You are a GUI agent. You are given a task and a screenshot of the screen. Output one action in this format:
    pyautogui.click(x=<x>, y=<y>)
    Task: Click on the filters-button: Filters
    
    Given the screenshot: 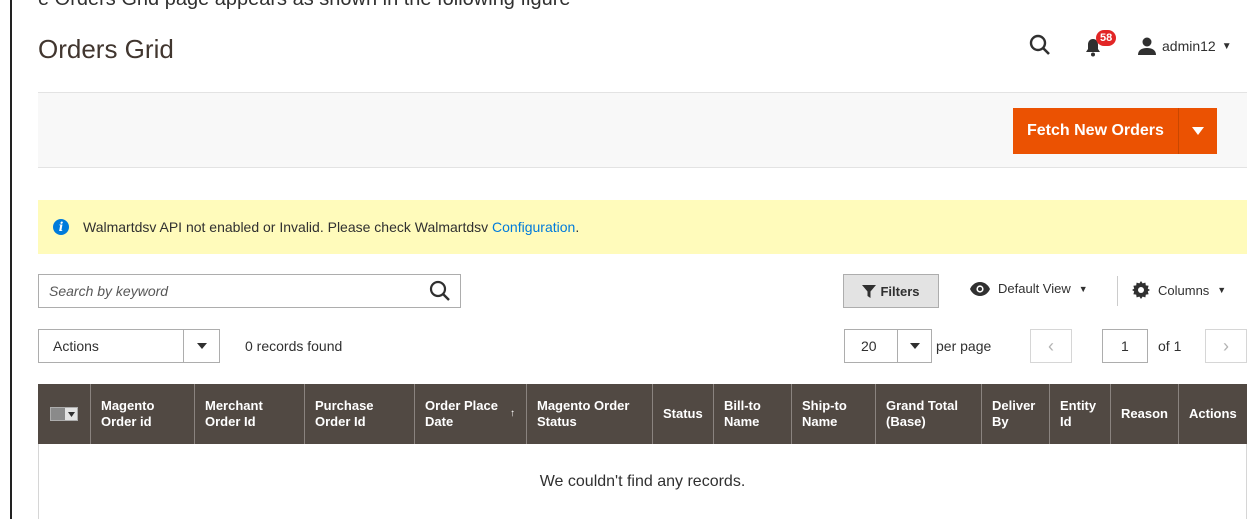 What is the action you would take?
    pyautogui.click(x=891, y=291)
    